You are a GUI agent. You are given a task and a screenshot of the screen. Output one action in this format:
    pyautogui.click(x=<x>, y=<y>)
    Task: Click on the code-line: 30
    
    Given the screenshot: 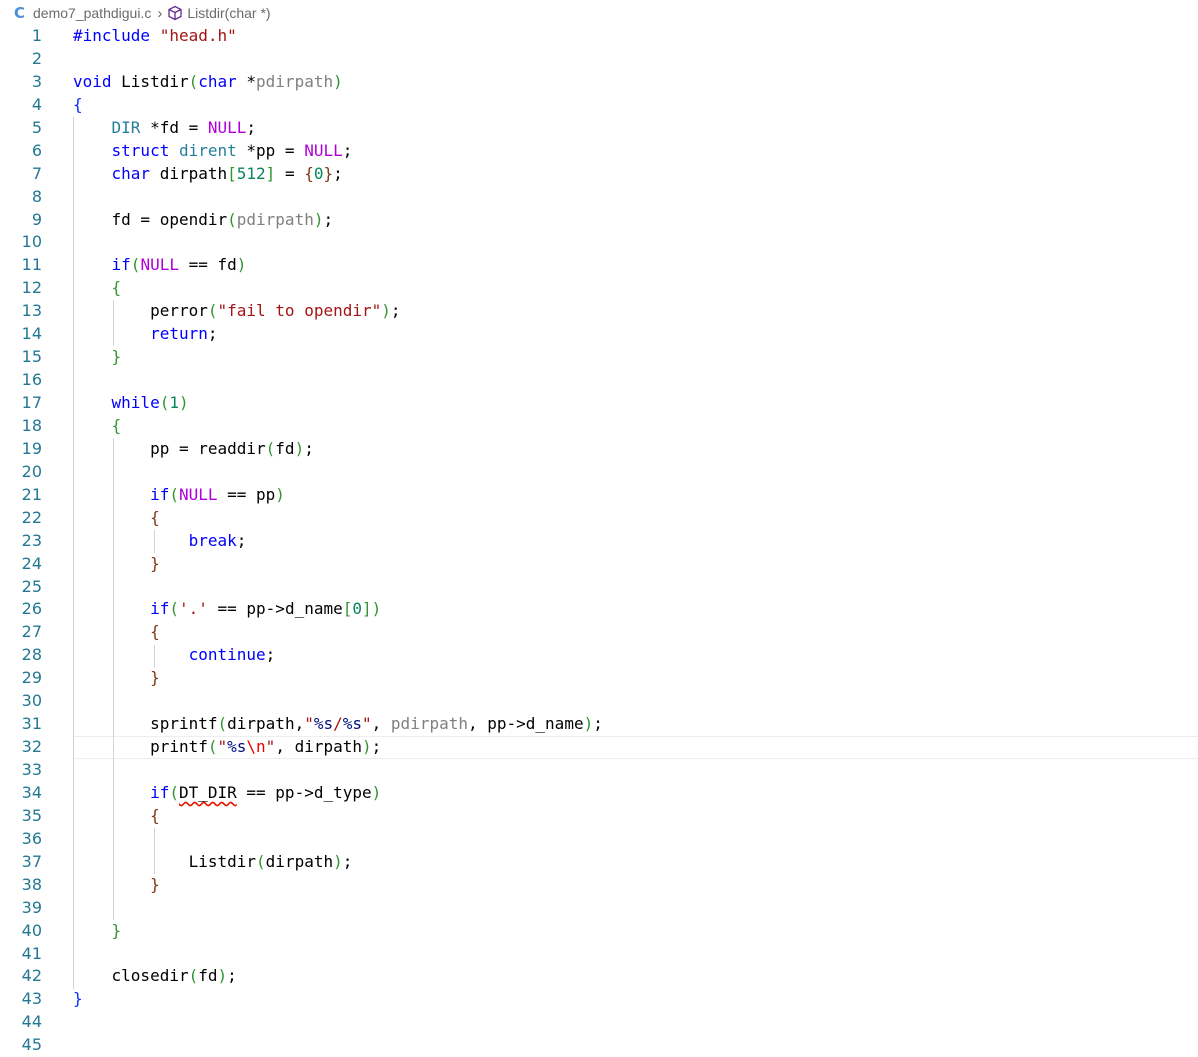 What is the action you would take?
    pyautogui.click(x=599, y=701)
    